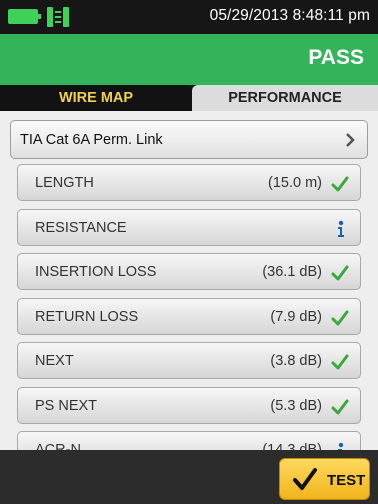  Describe the element at coordinates (81, 228) in the screenshot. I see `measurement-label: RESISTANCE` at that location.